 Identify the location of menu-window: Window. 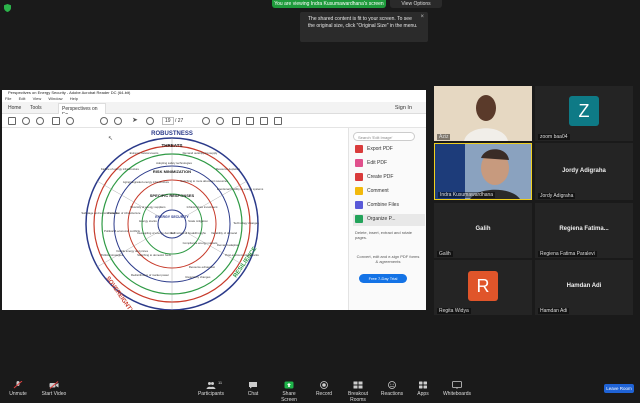
(55, 98).